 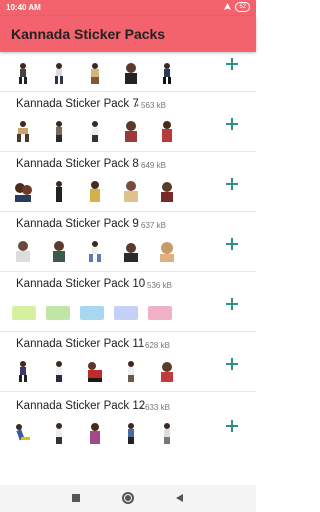 What do you see at coordinates (151, 165) in the screenshot?
I see `pack-size: • 649 kB` at bounding box center [151, 165].